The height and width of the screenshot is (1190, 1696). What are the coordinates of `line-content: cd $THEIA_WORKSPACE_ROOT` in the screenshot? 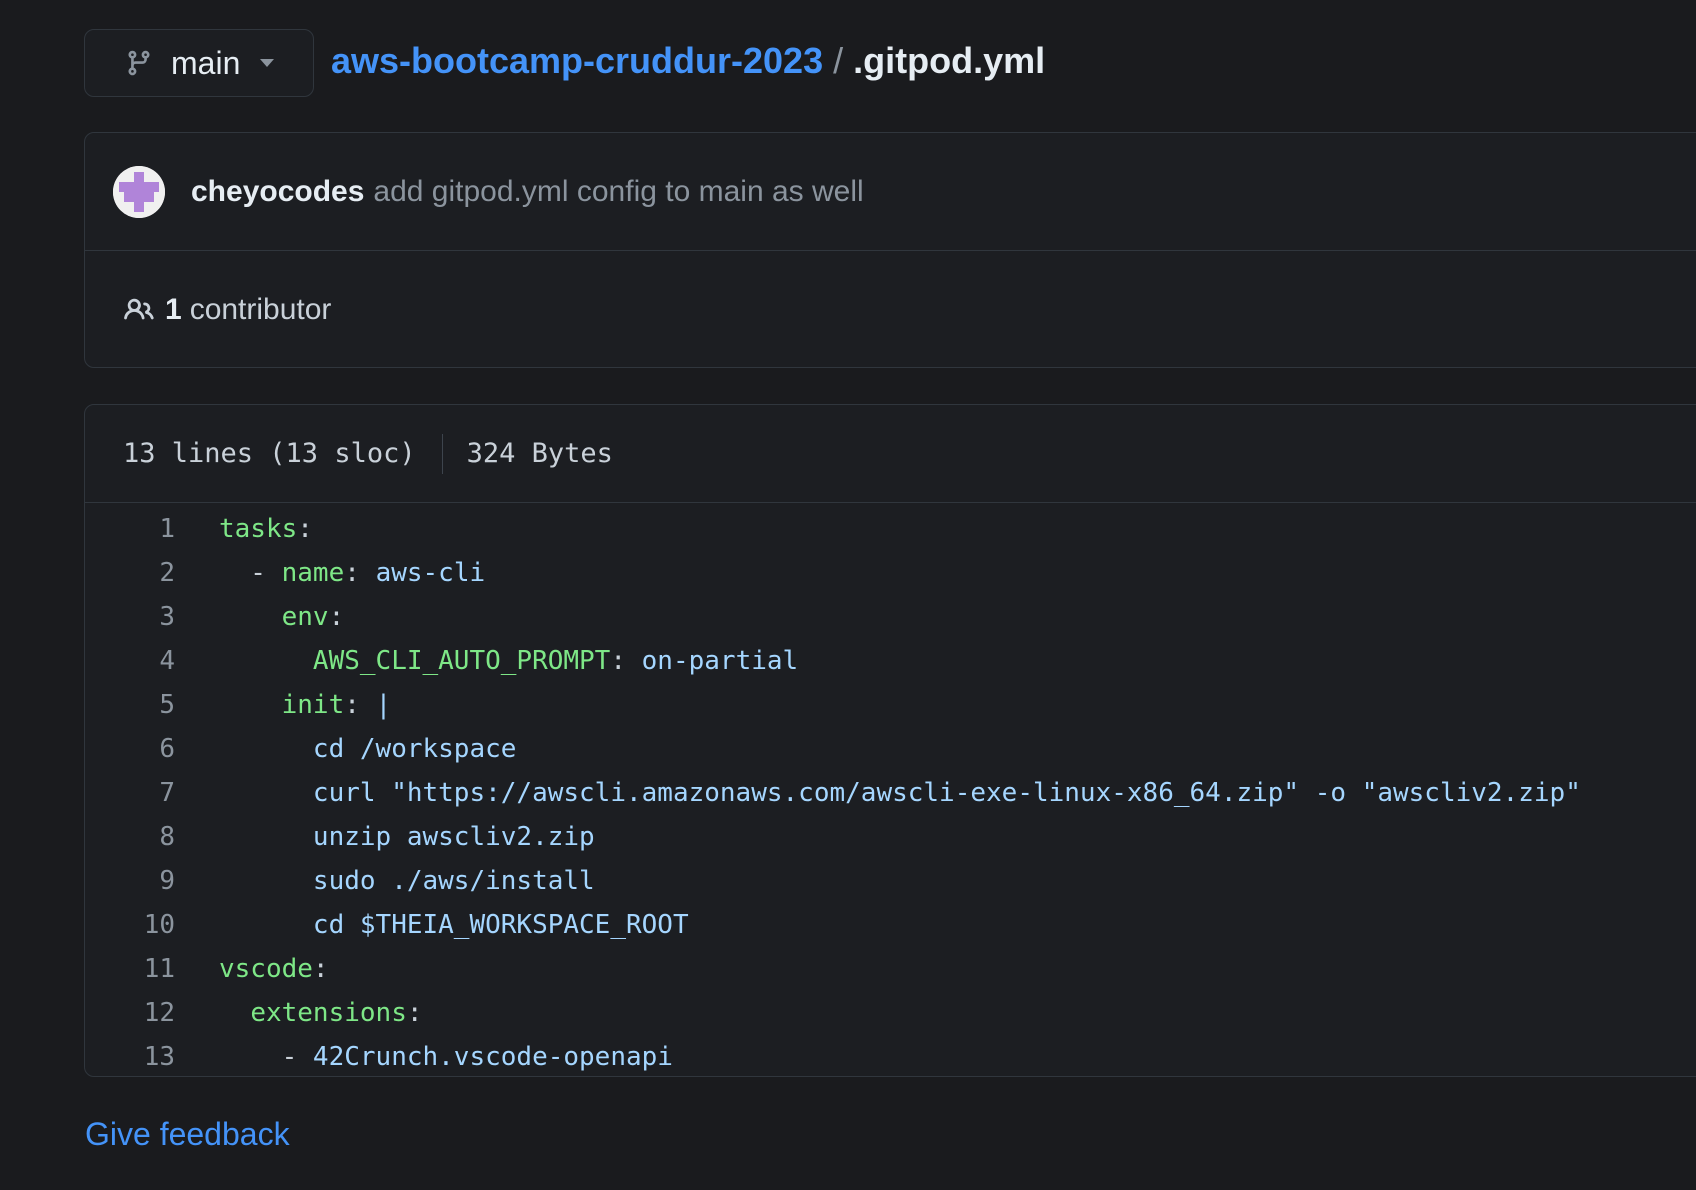 It's located at (432, 925).